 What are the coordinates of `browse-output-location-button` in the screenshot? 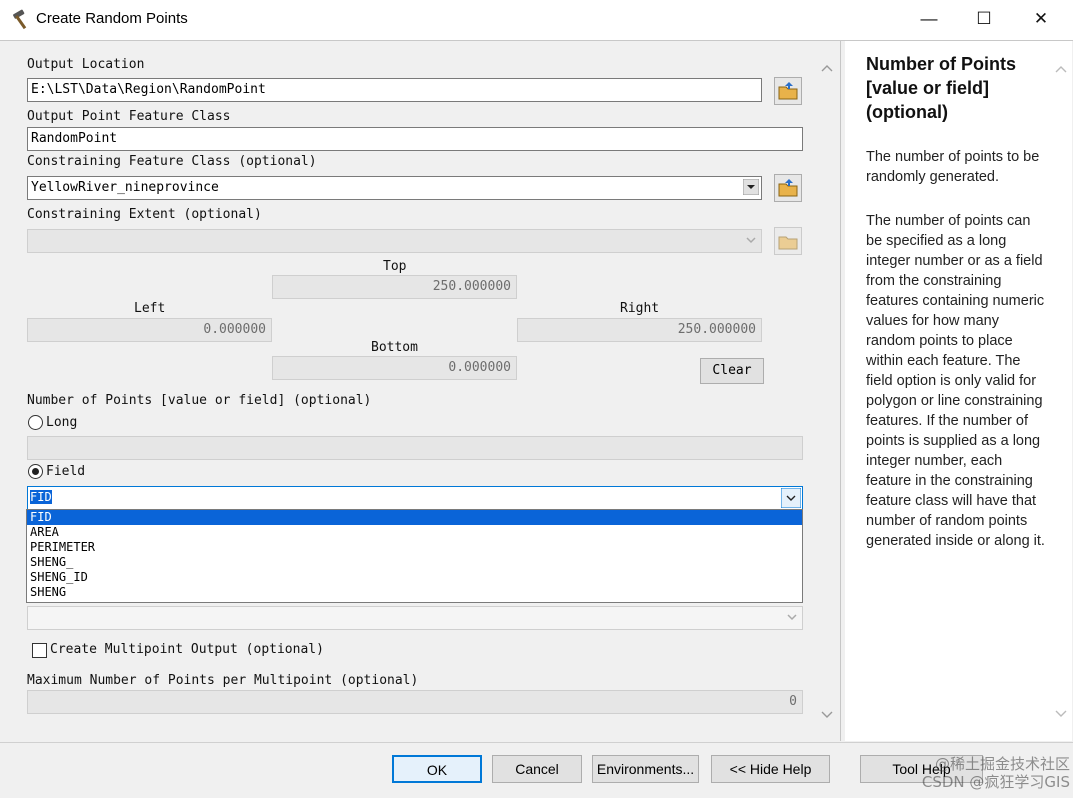 It's located at (788, 91).